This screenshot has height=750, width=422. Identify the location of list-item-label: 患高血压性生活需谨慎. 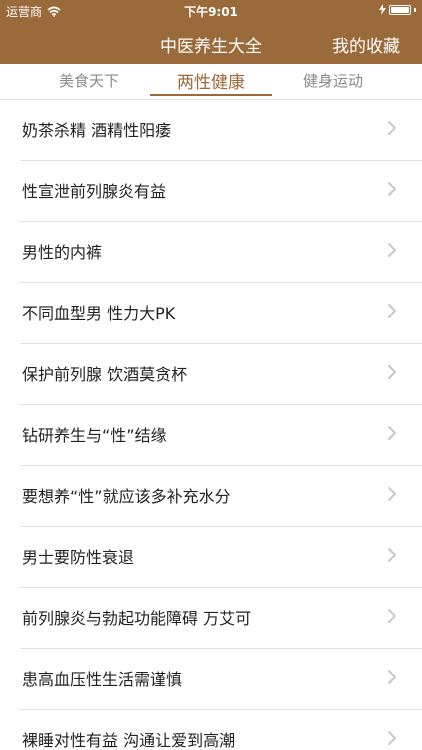
(102, 679).